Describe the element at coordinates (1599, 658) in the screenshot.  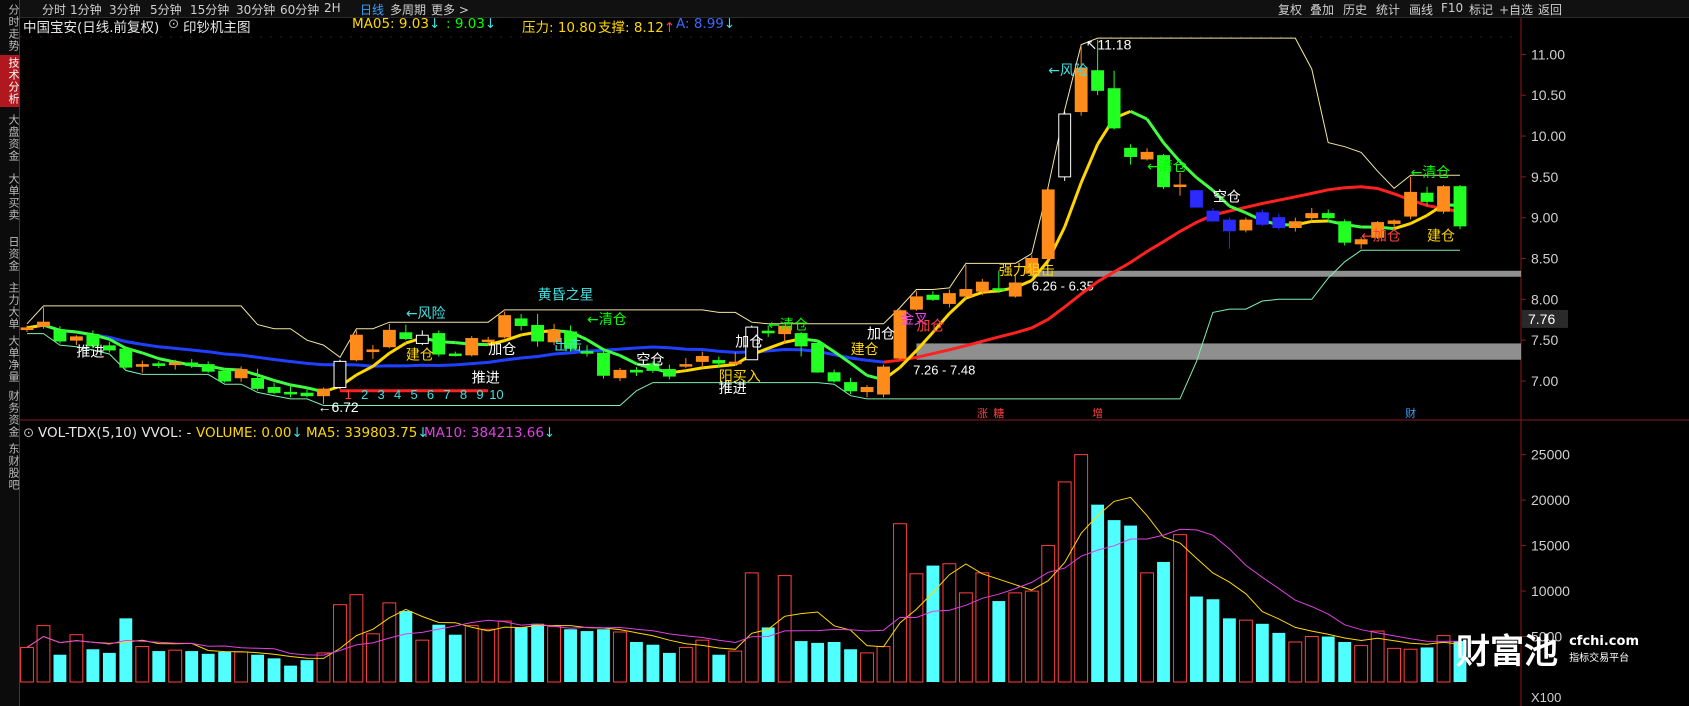
I see `brand-tagline: 指标交易平台` at that location.